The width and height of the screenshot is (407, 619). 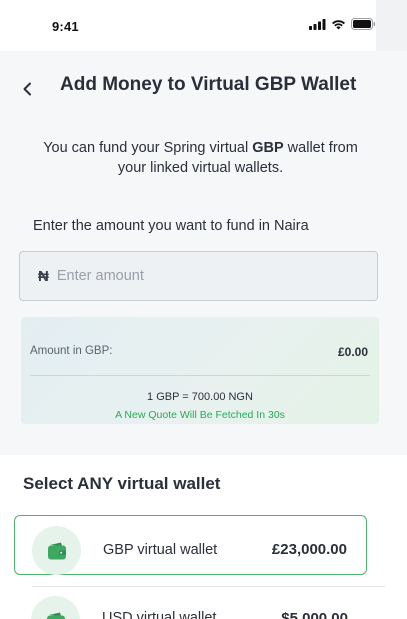 I want to click on naira-icon: ₦, so click(x=43, y=276).